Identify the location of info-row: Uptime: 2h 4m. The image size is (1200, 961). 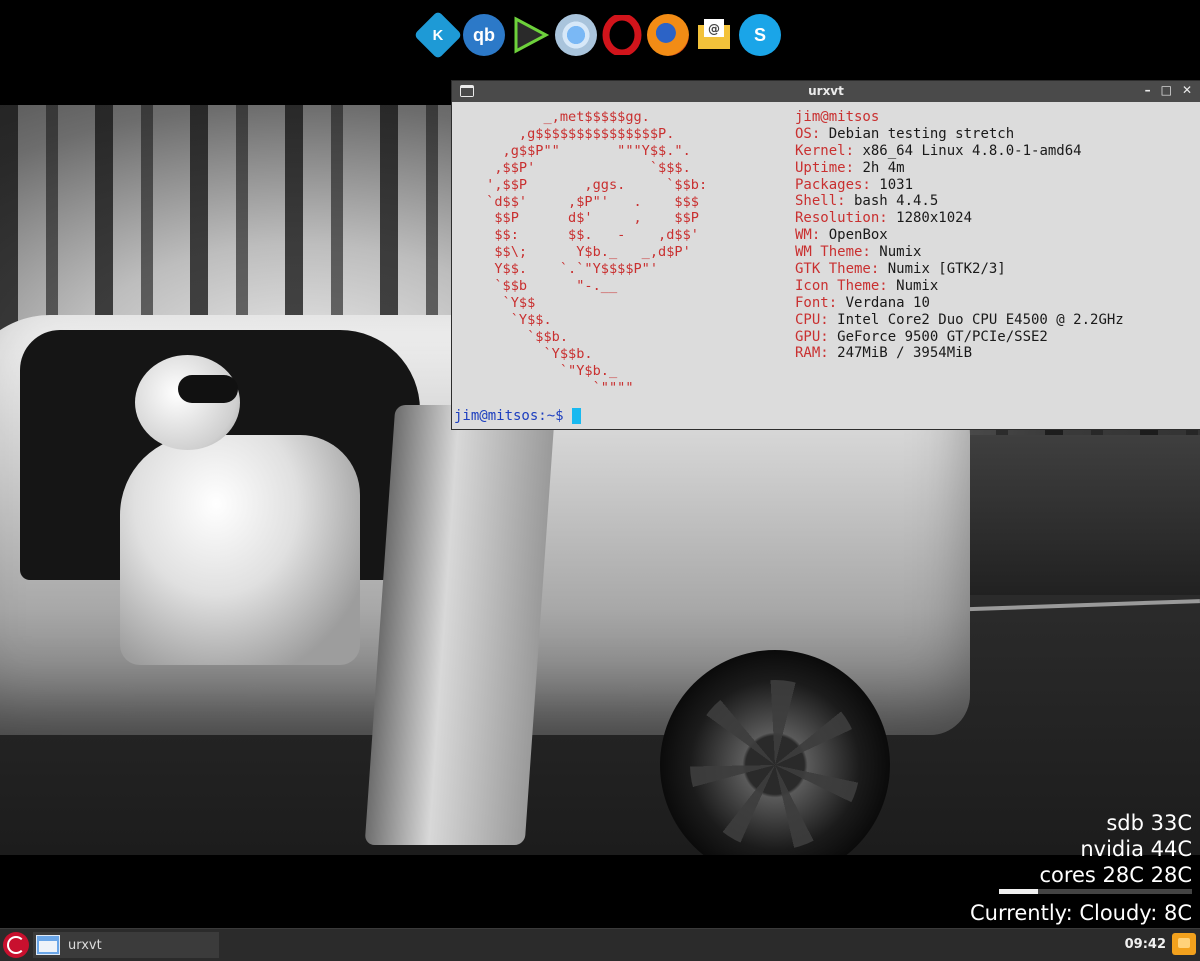
(850, 167).